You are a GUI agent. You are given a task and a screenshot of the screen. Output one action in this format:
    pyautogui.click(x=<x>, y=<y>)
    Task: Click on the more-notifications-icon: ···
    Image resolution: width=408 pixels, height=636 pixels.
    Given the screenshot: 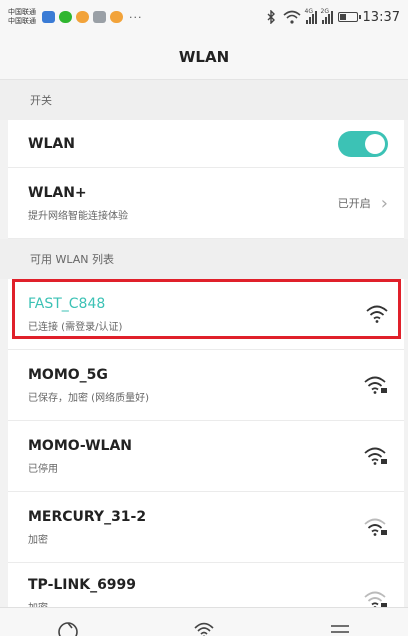 What is the action you would take?
    pyautogui.click(x=136, y=17)
    